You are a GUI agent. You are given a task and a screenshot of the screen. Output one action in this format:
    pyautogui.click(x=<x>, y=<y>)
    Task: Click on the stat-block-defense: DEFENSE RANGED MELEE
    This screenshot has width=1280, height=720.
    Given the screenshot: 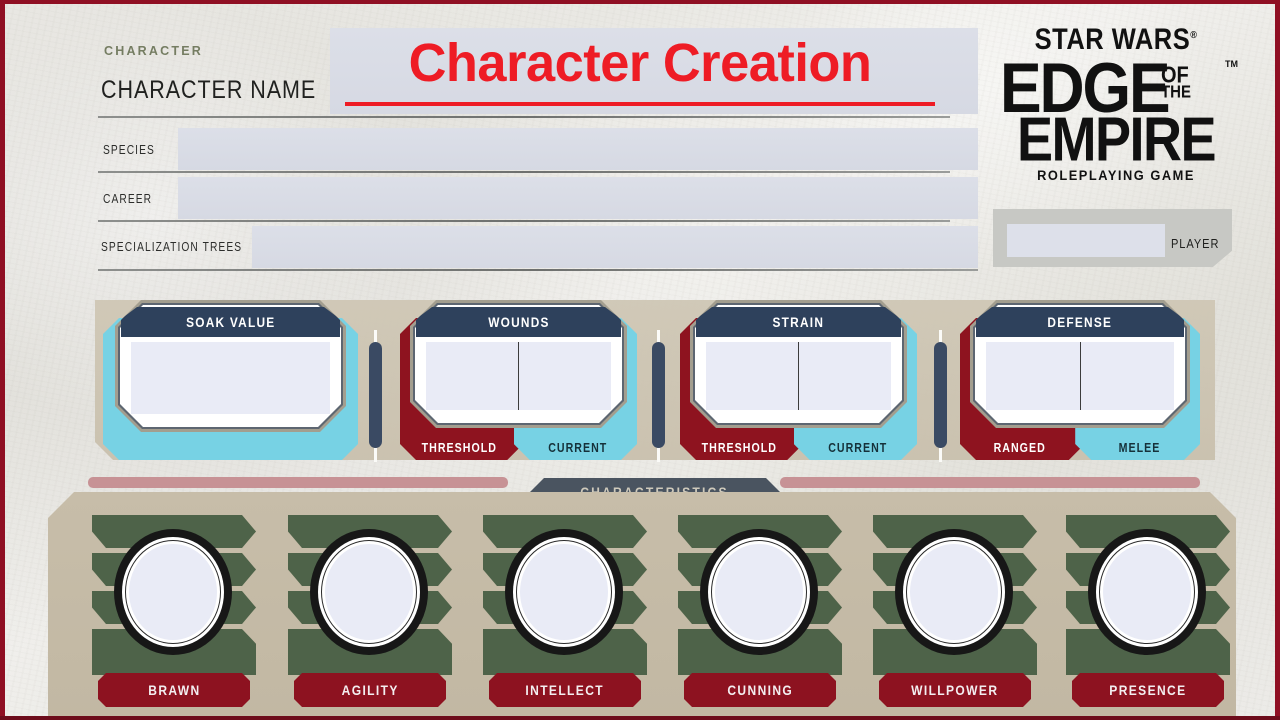 What is the action you would take?
    pyautogui.click(x=1080, y=380)
    